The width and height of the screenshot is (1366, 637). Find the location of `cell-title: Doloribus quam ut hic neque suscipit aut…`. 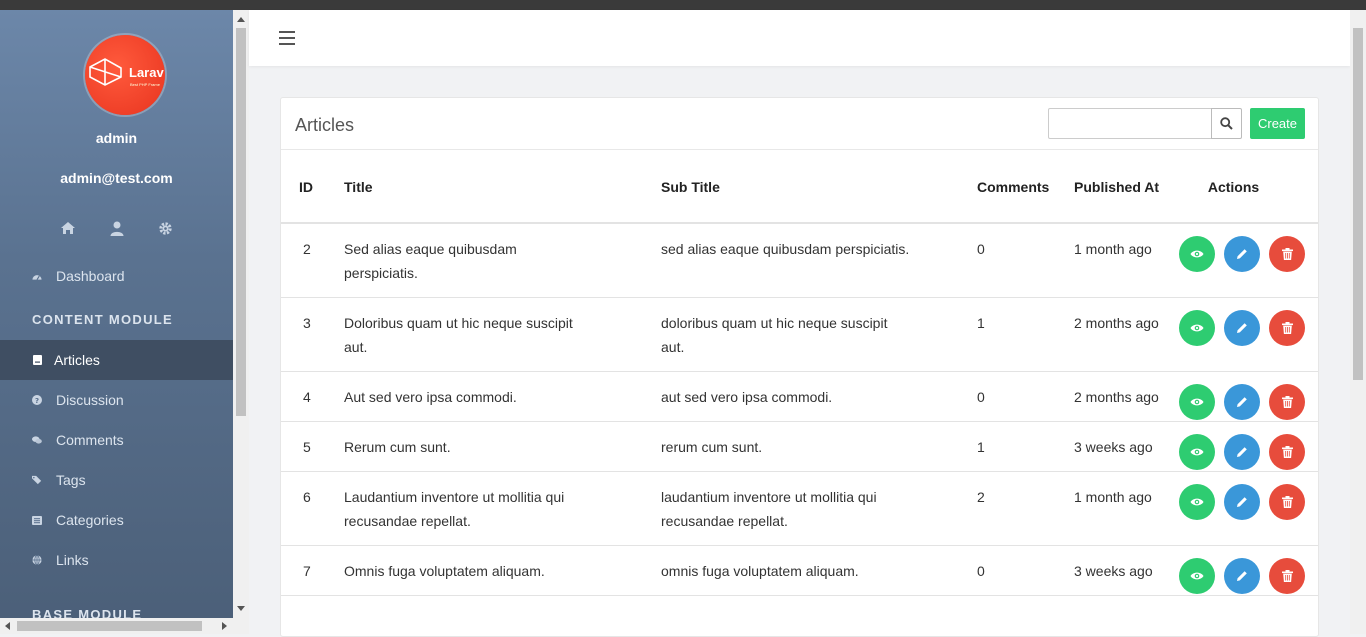

cell-title: Doloribus quam ut hic neque suscipit aut… is located at coordinates (502, 334).